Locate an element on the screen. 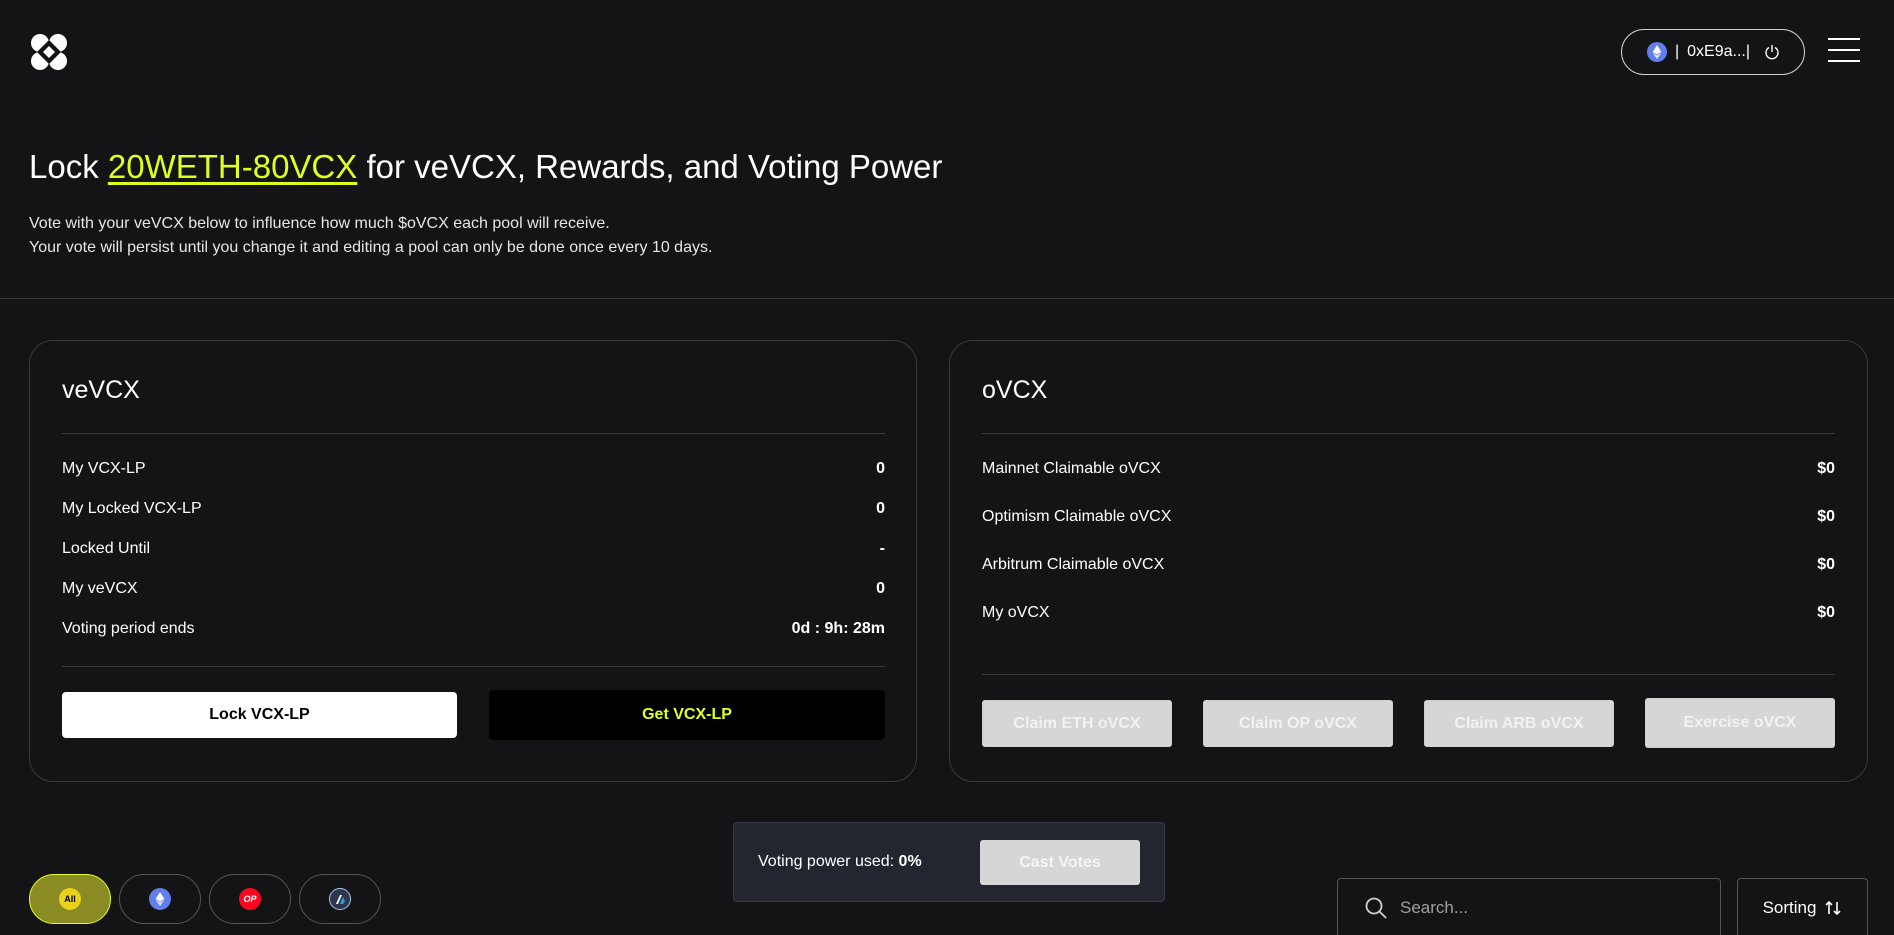 The image size is (1894, 935). filter-ethereum is located at coordinates (160, 899).